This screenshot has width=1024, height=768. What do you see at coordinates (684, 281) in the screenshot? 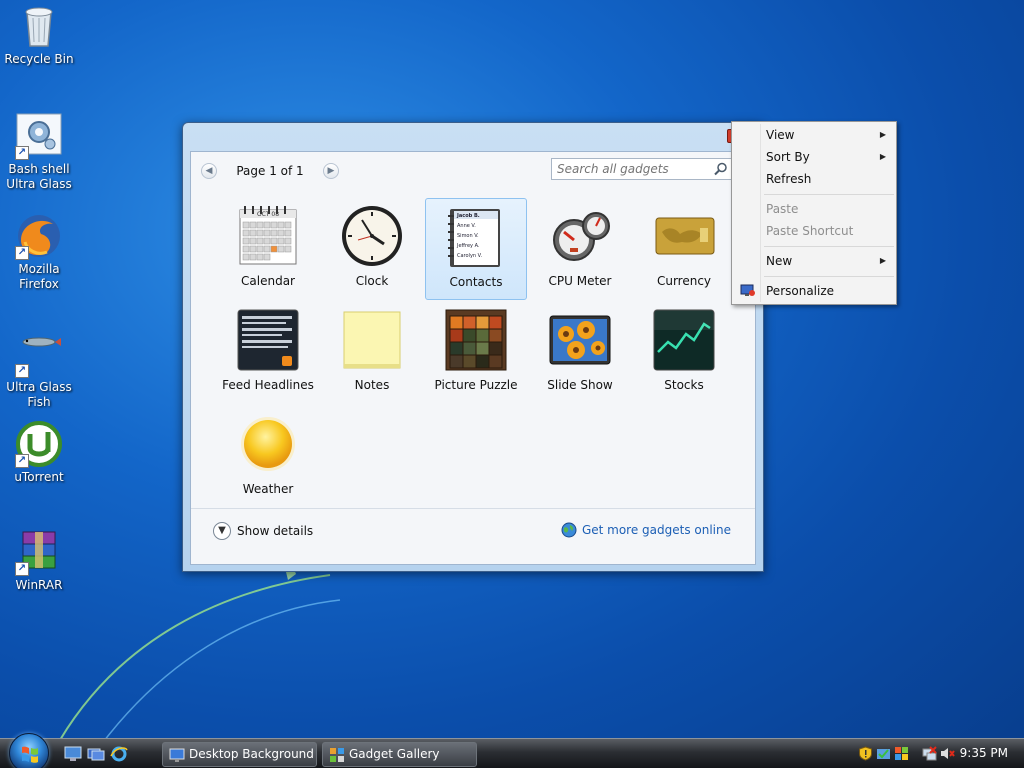
I see `gadget-name: Currency` at bounding box center [684, 281].